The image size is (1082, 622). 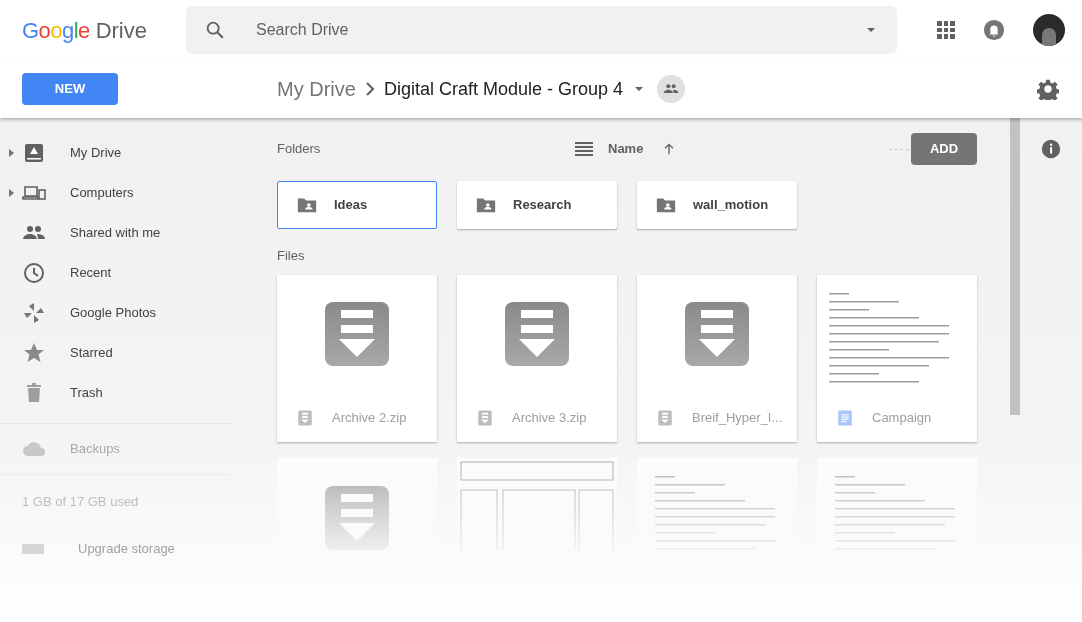 What do you see at coordinates (1048, 89) in the screenshot?
I see `settings-icon` at bounding box center [1048, 89].